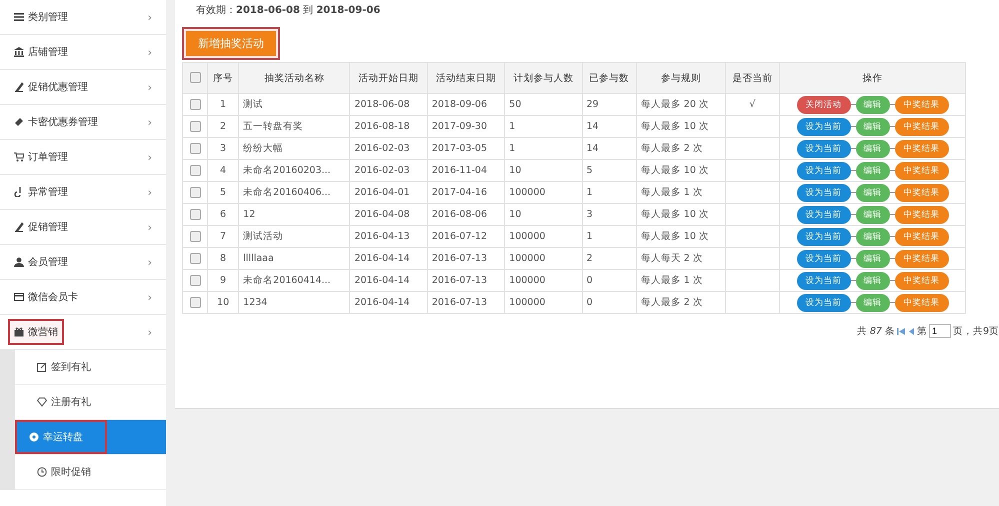 Image resolution: width=999 pixels, height=506 pixels. I want to click on table-cell: 5, so click(223, 193).